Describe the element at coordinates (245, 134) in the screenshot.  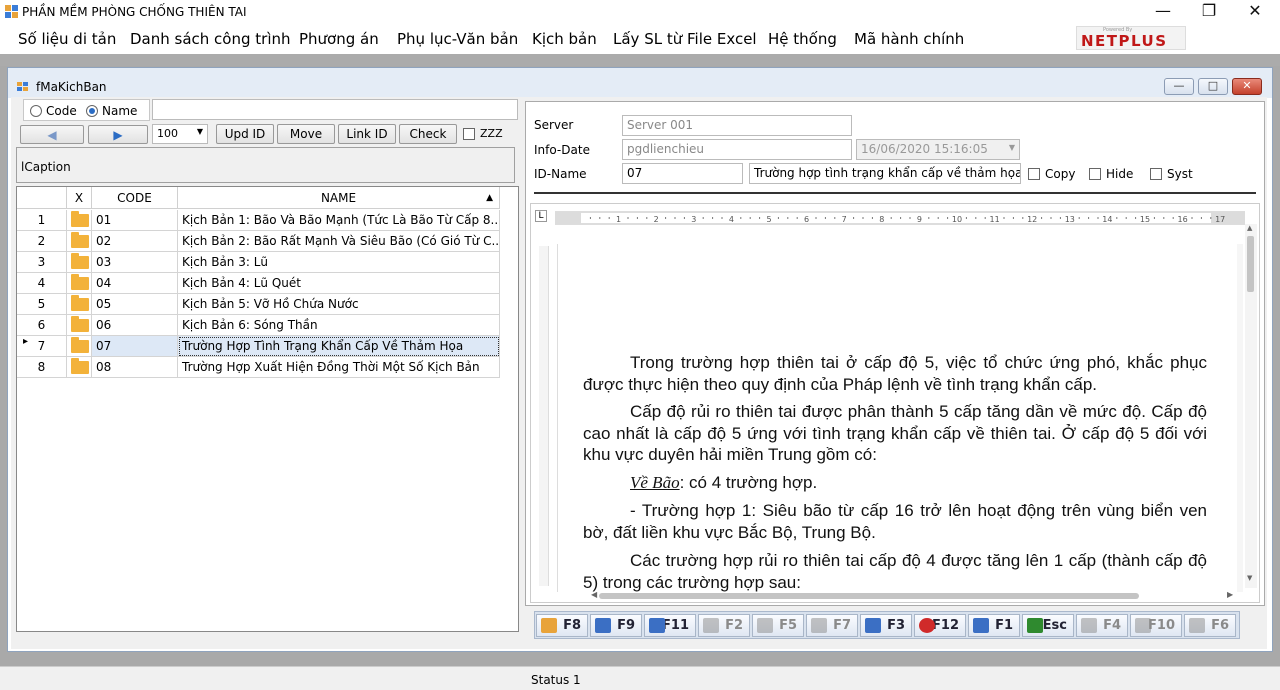
I see `upd-id-button: Upd ID` at that location.